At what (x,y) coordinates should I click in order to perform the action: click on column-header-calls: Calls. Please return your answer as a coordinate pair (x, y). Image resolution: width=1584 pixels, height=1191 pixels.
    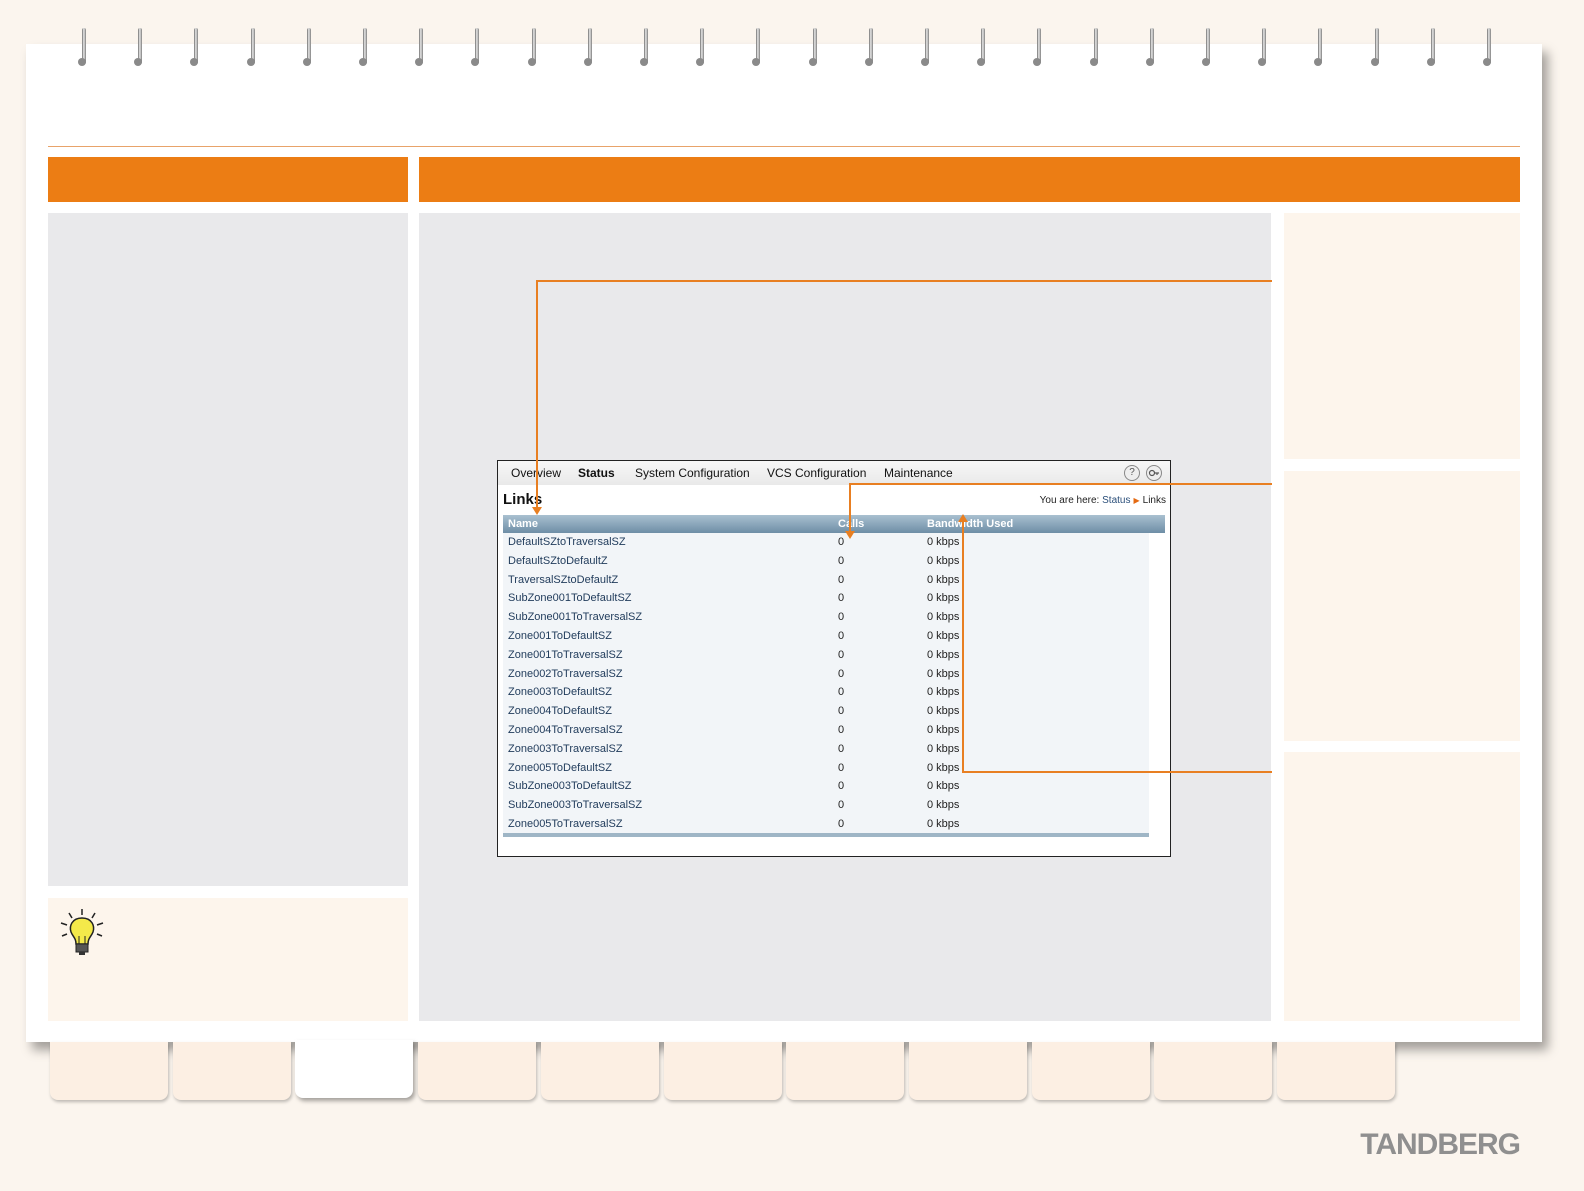
    Looking at the image, I should click on (851, 524).